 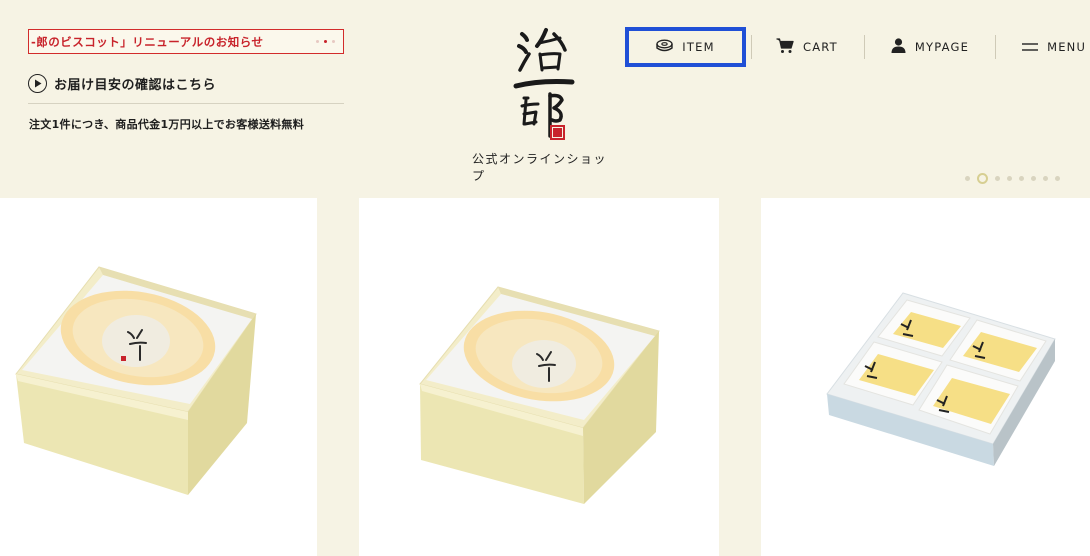 What do you see at coordinates (135, 85) in the screenshot?
I see `delivery-estimate-label: お届け目安の確認はこちら` at bounding box center [135, 85].